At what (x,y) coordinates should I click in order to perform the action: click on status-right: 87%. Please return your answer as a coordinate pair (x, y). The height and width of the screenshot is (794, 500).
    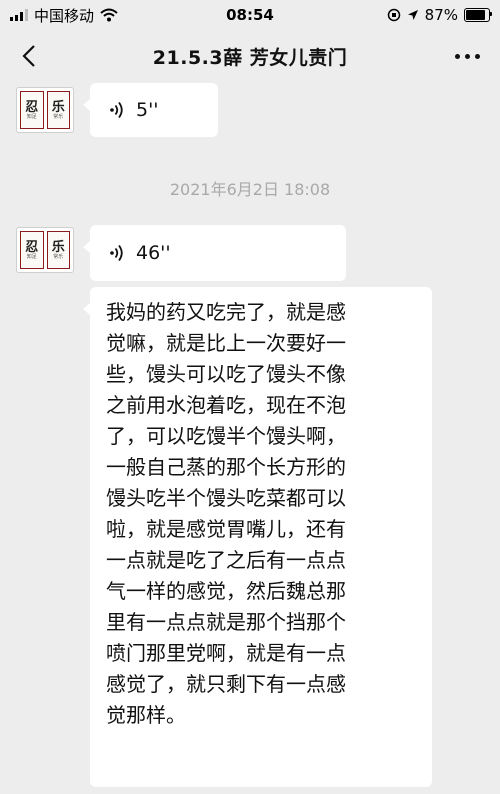
    Looking at the image, I should click on (443, 15).